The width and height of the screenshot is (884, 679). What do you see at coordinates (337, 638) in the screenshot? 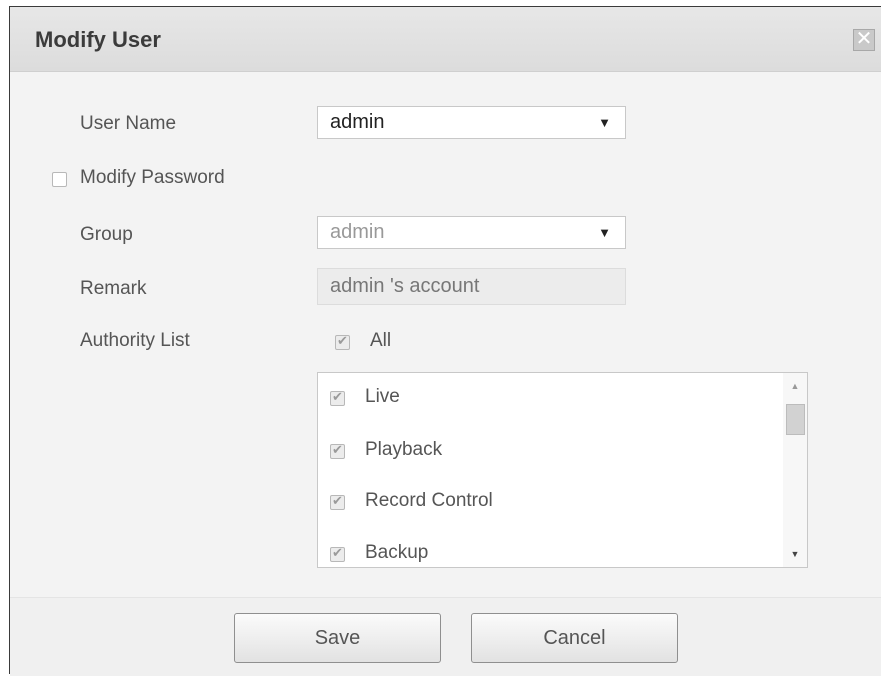
I see `save-button: Save` at bounding box center [337, 638].